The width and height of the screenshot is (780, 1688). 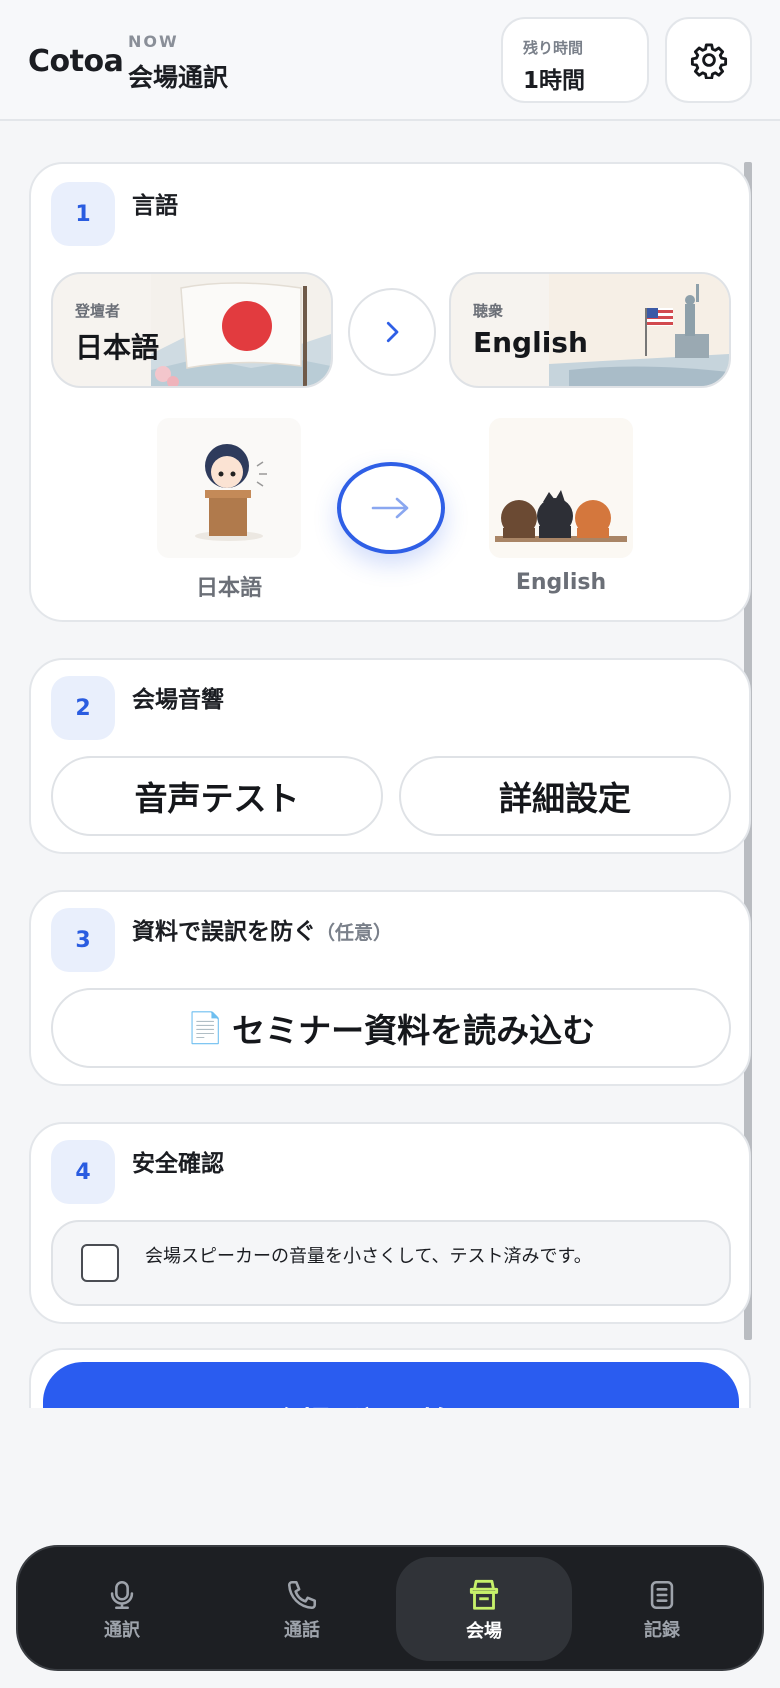 I want to click on nav-label: 記録, so click(x=662, y=1630).